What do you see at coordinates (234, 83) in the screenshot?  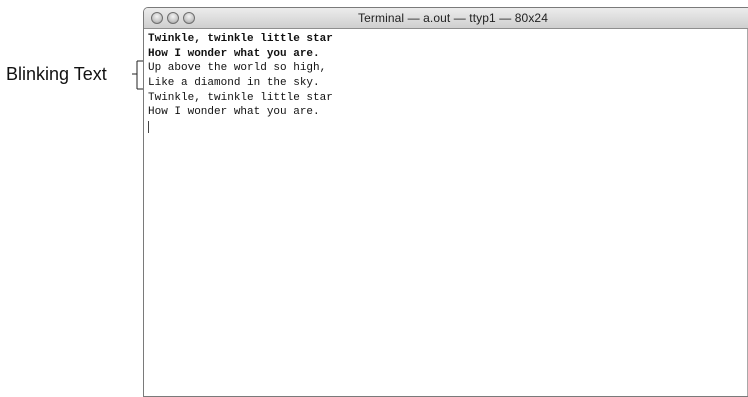 I see `terminal-line-4: Like a diamond in the sky.` at bounding box center [234, 83].